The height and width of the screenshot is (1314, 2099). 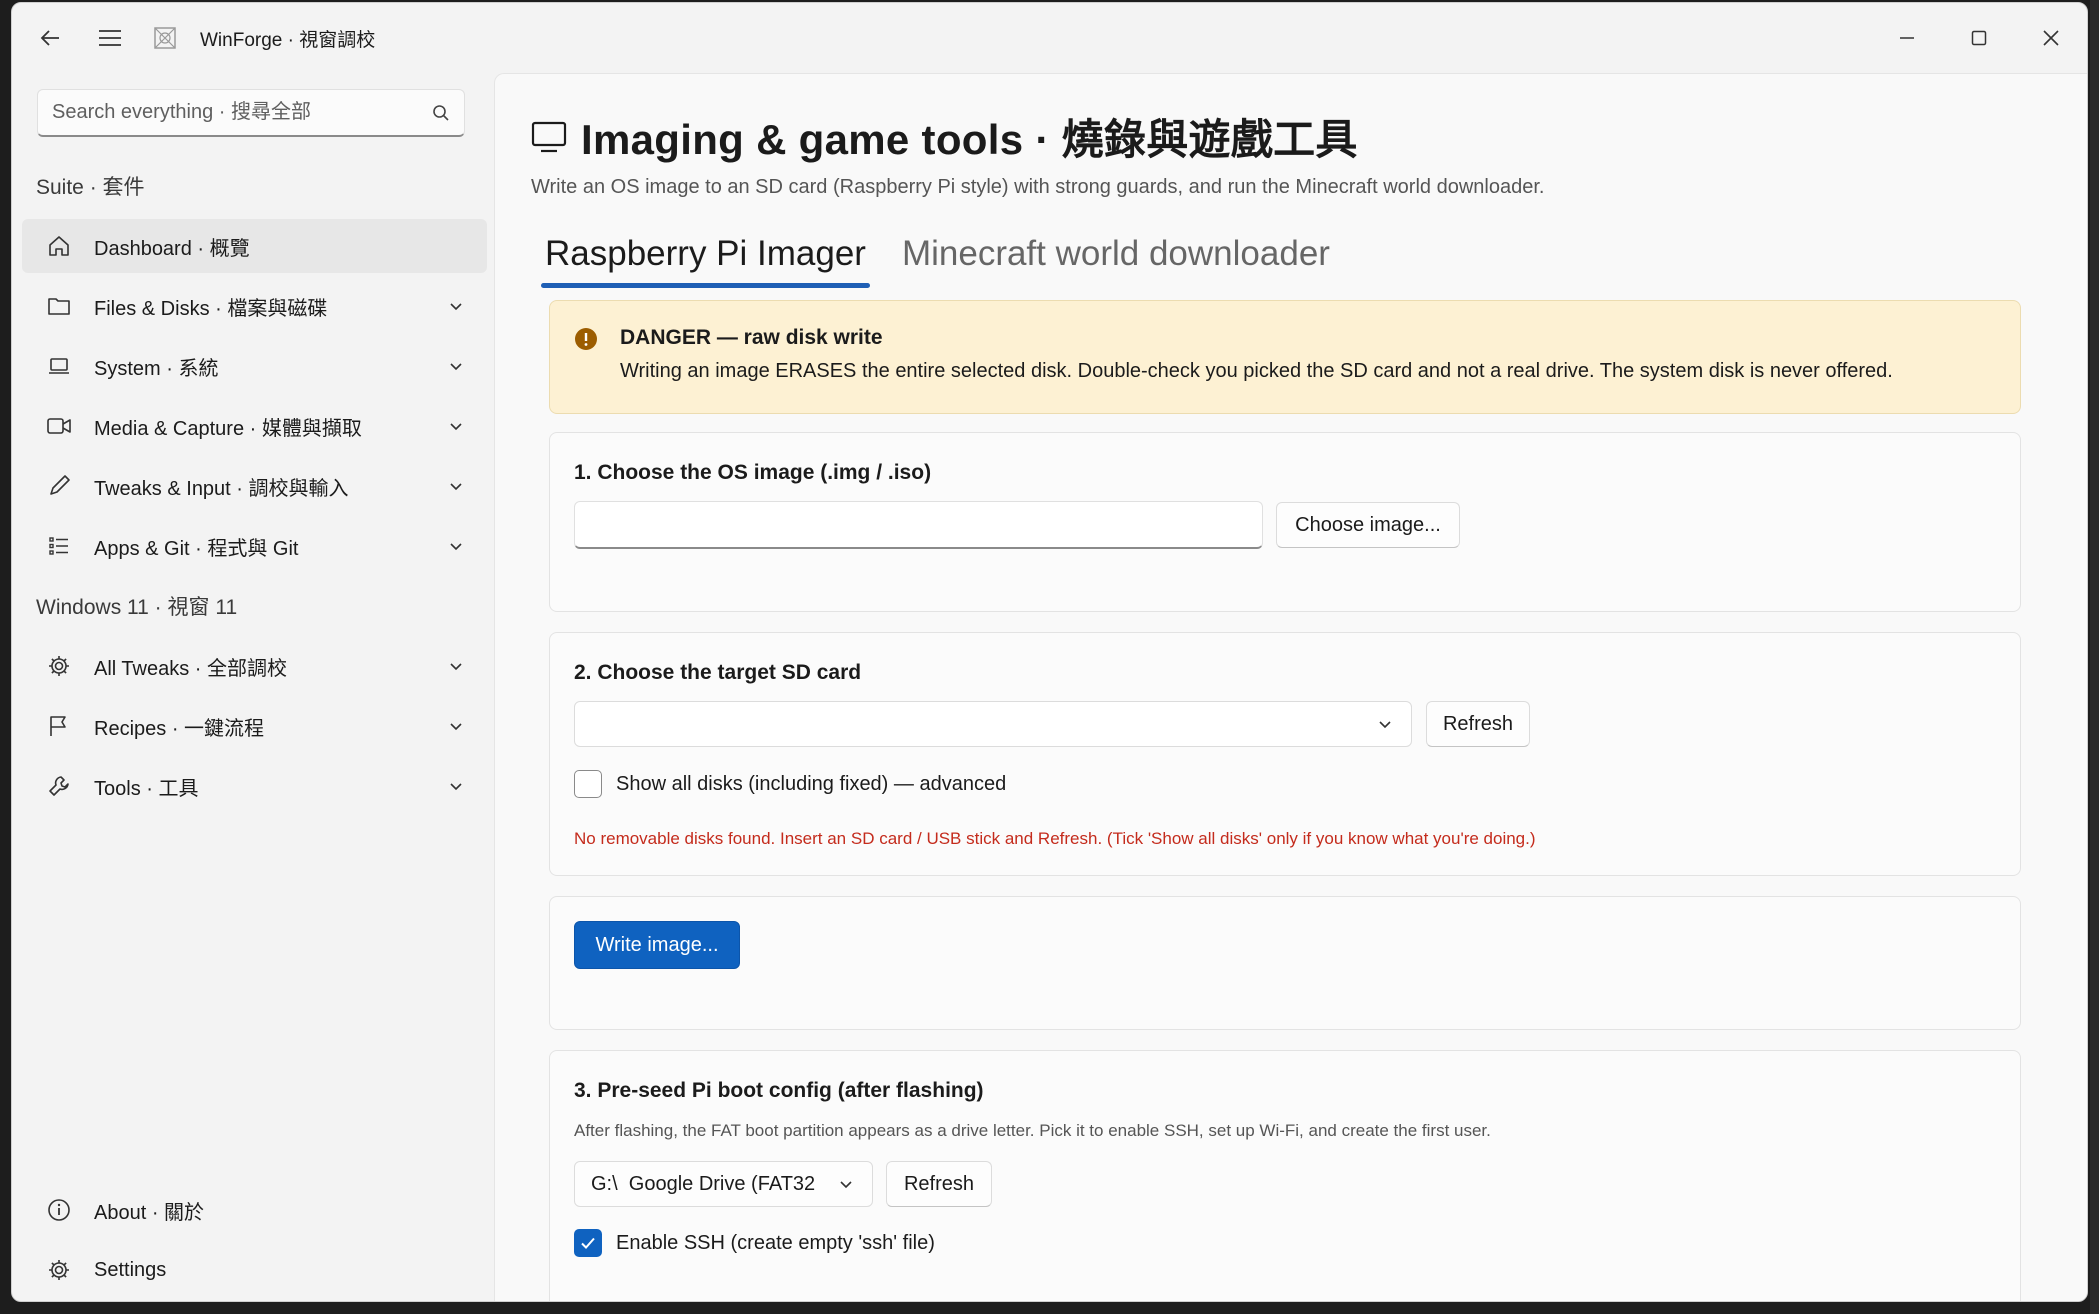 What do you see at coordinates (59, 666) in the screenshot?
I see `gear-icon` at bounding box center [59, 666].